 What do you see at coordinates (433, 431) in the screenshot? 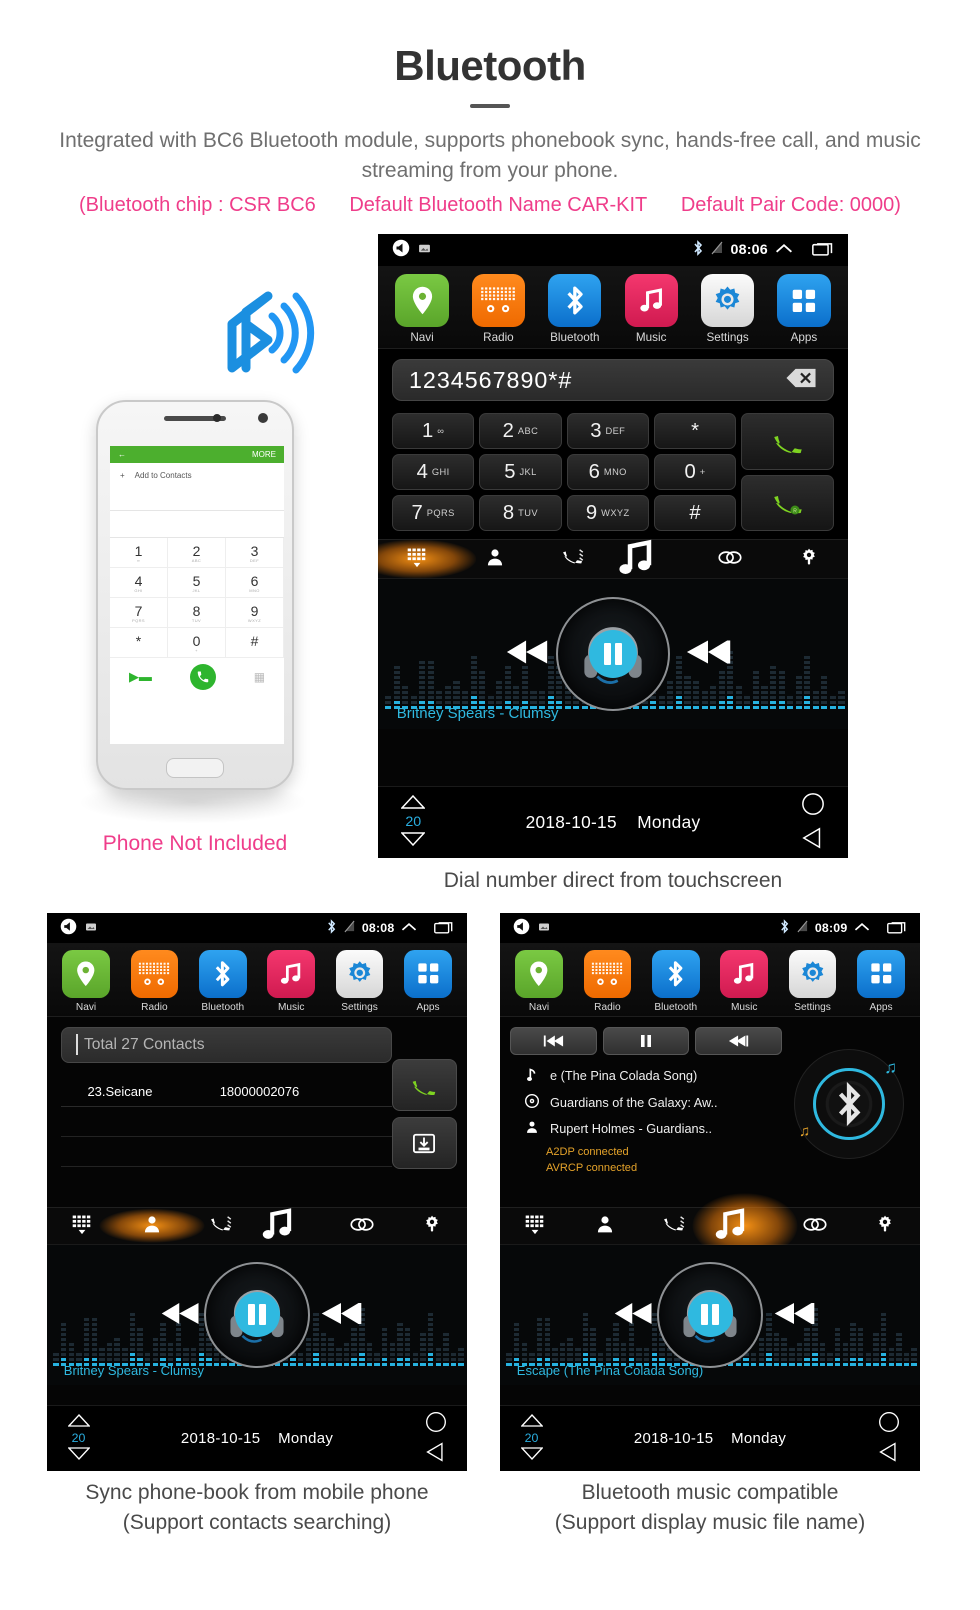
I see `dial-key-1: 1 ∞` at bounding box center [433, 431].